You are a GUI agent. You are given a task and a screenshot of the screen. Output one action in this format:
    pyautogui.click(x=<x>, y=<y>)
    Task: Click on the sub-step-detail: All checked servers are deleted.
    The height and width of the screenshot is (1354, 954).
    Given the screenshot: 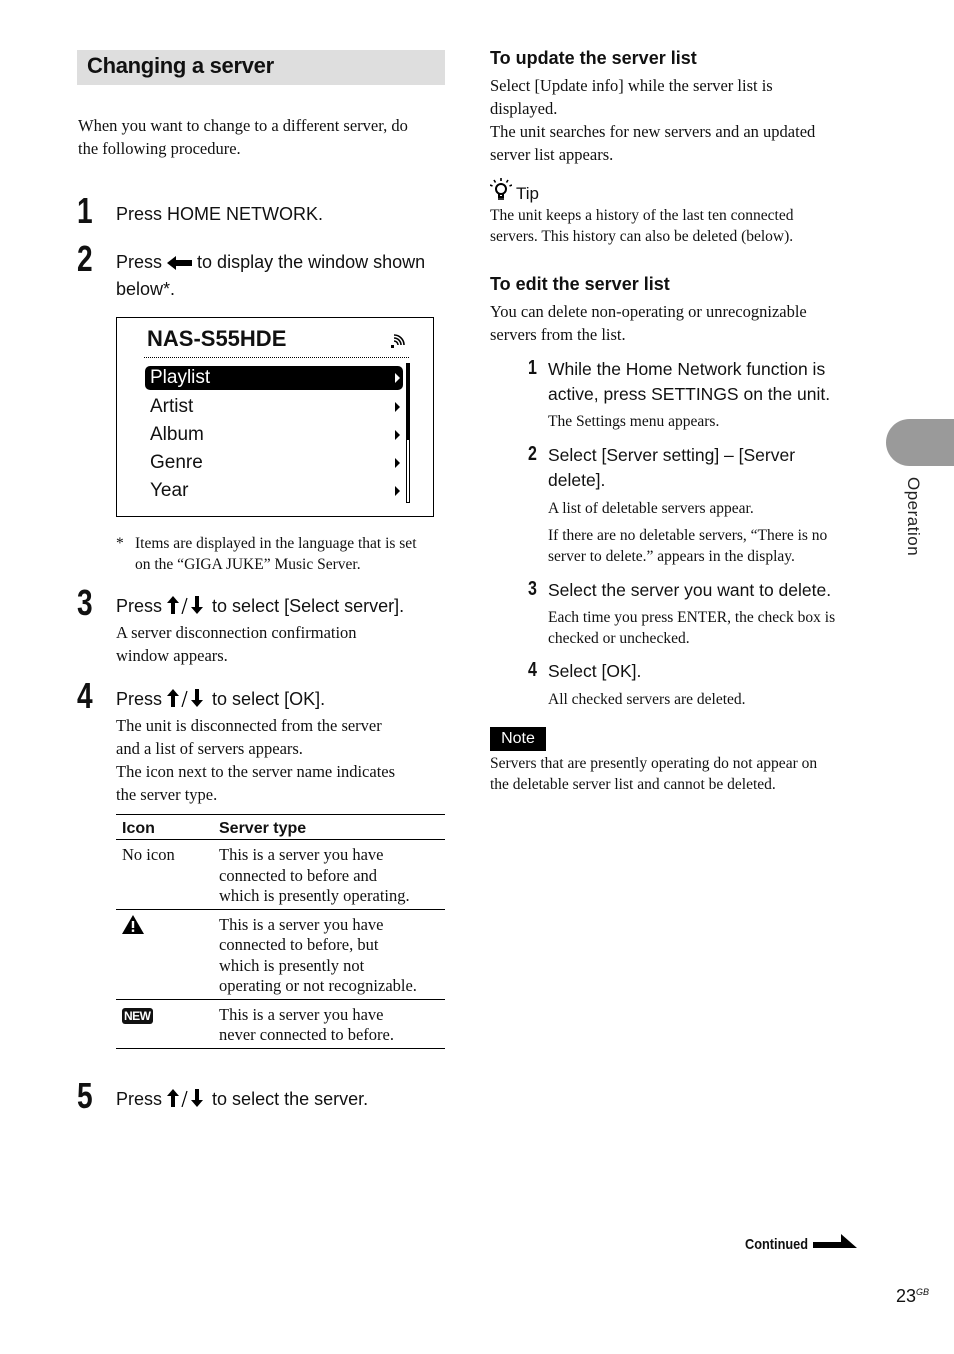 What is the action you would take?
    pyautogui.click(x=647, y=699)
    